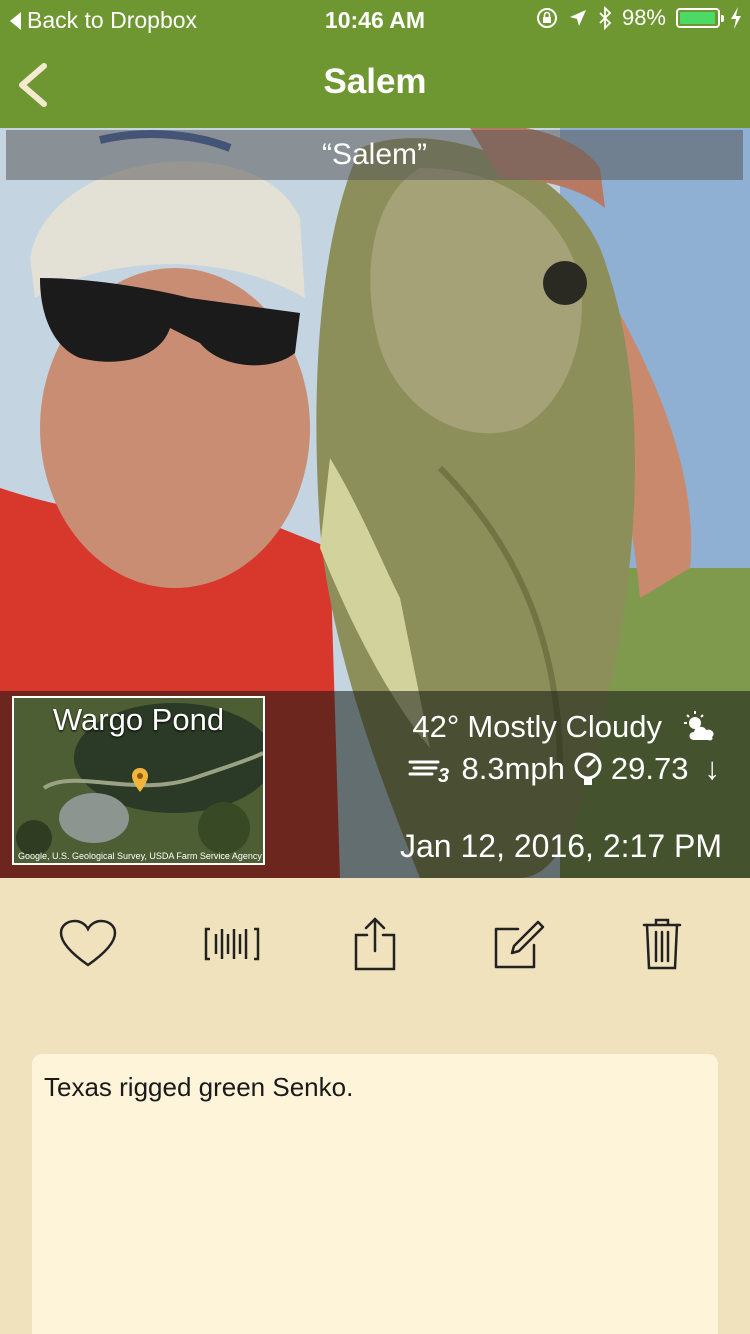 The height and width of the screenshot is (1334, 750). What do you see at coordinates (513, 768) in the screenshot?
I see `wind-speed: 8.3mph` at bounding box center [513, 768].